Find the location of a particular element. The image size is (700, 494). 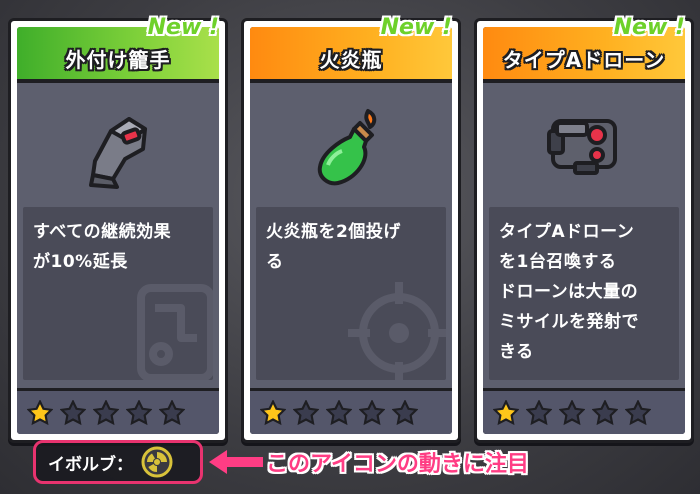

card-title: 火炎瓶 is located at coordinates (351, 60).